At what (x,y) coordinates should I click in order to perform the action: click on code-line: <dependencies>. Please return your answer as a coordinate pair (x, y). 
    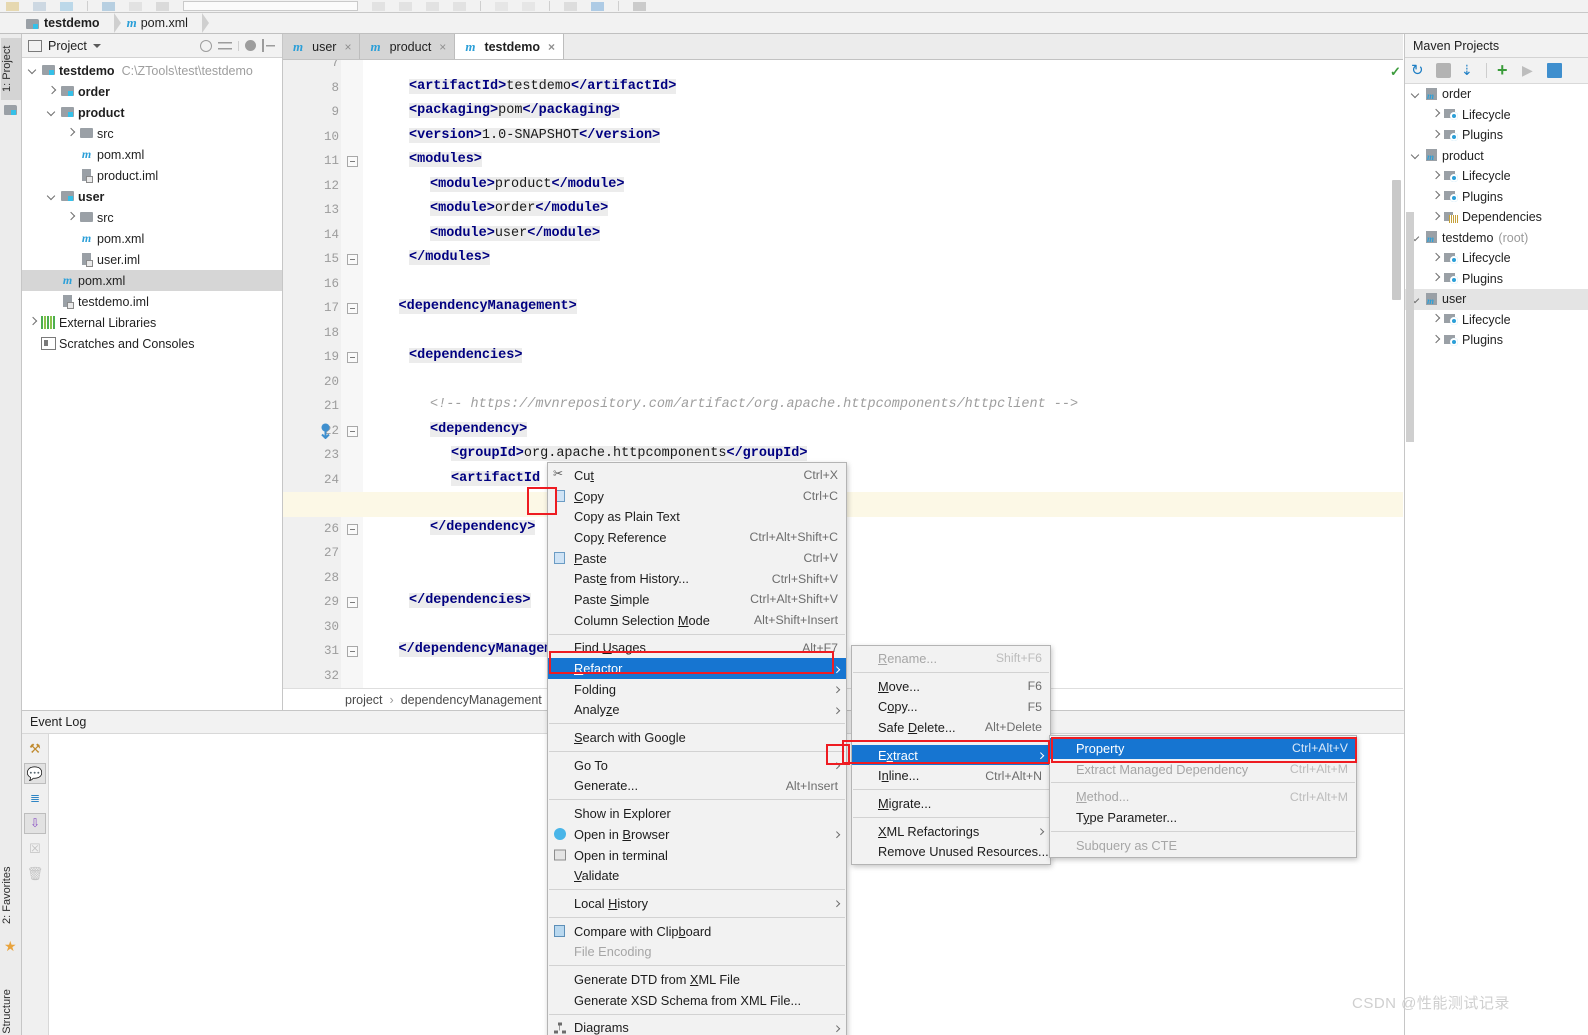
    Looking at the image, I should click on (466, 360).